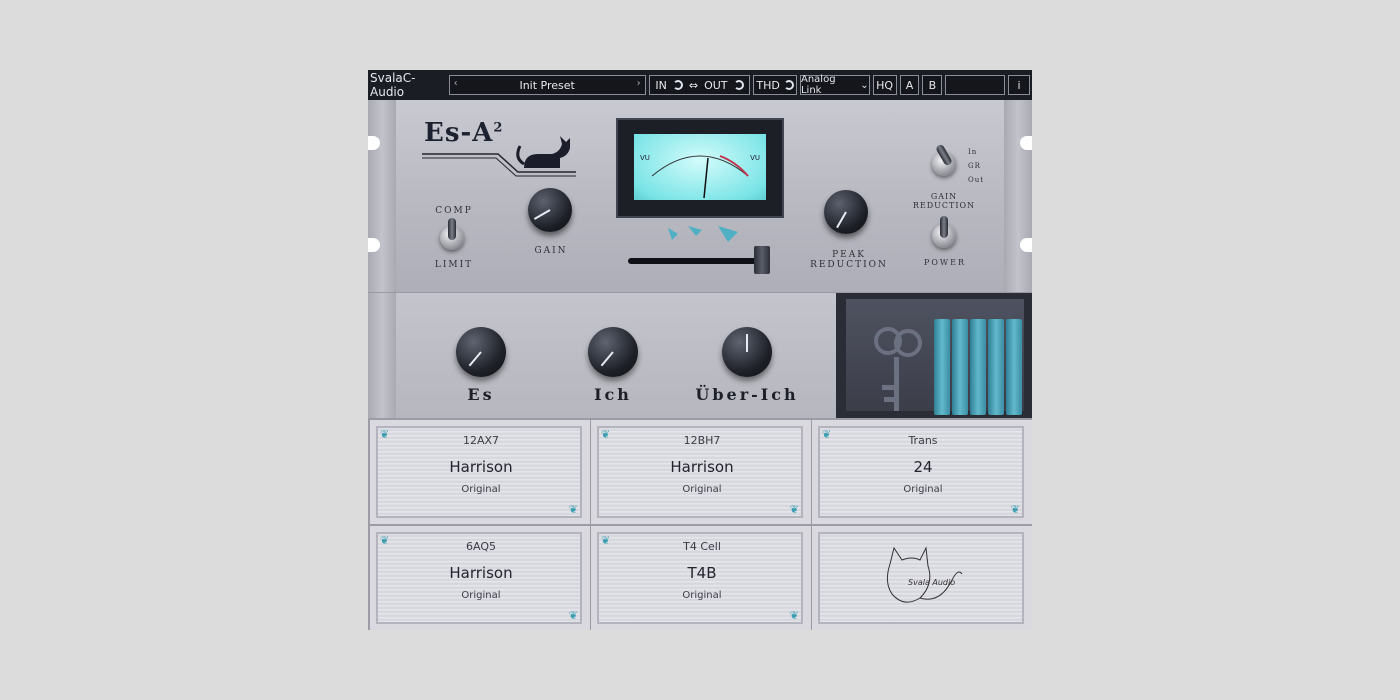  I want to click on ich-knob, so click(613, 352).